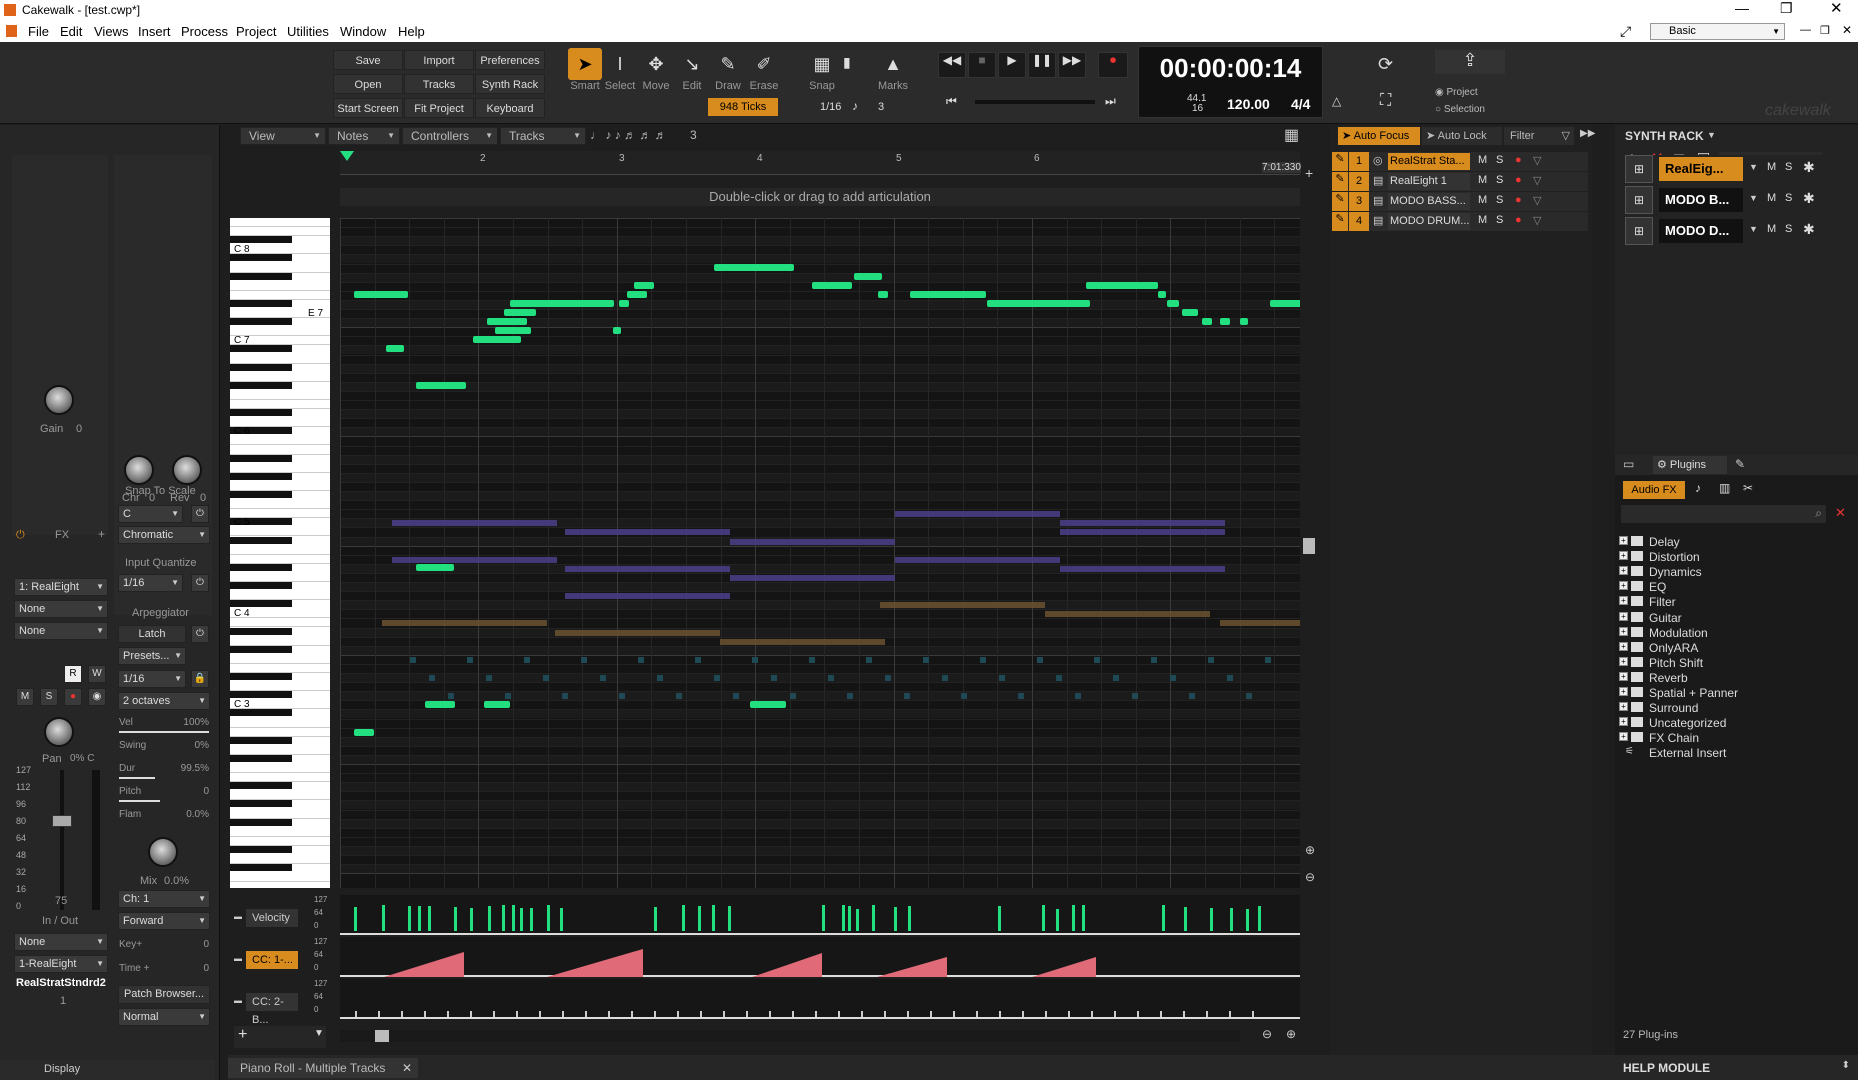  I want to click on loop-icon: ⟳, so click(1385, 64).